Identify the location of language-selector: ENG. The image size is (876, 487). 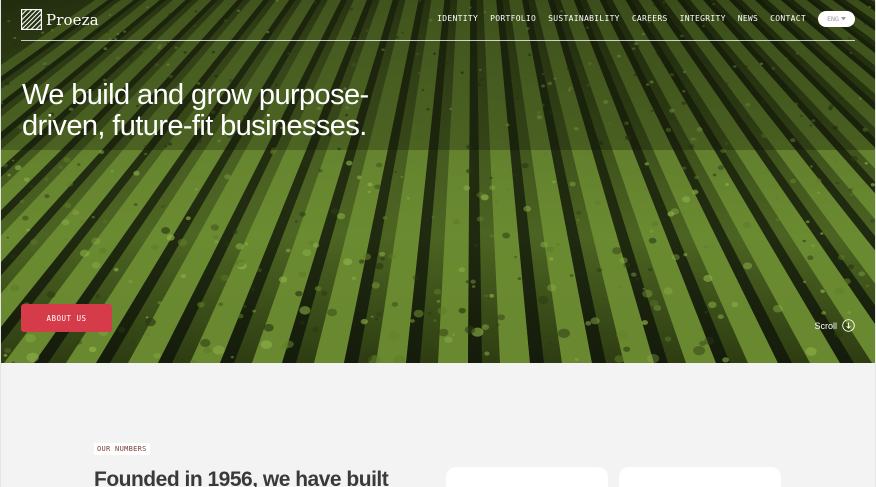
(836, 19).